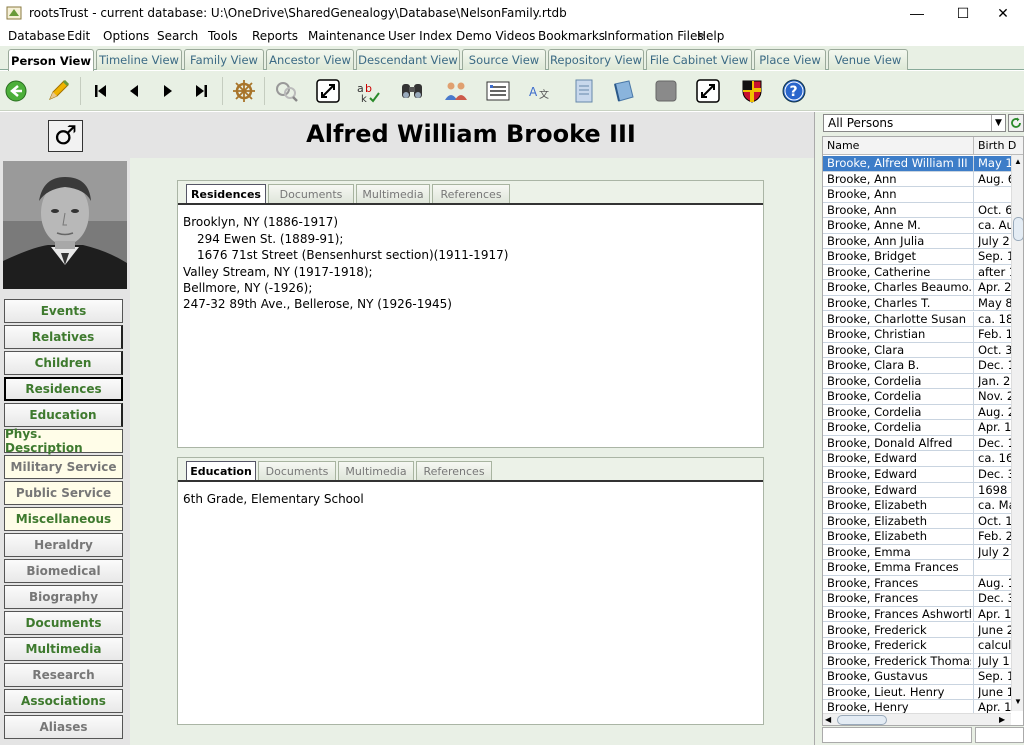  What do you see at coordinates (584, 91) in the screenshot?
I see `document-icon` at bounding box center [584, 91].